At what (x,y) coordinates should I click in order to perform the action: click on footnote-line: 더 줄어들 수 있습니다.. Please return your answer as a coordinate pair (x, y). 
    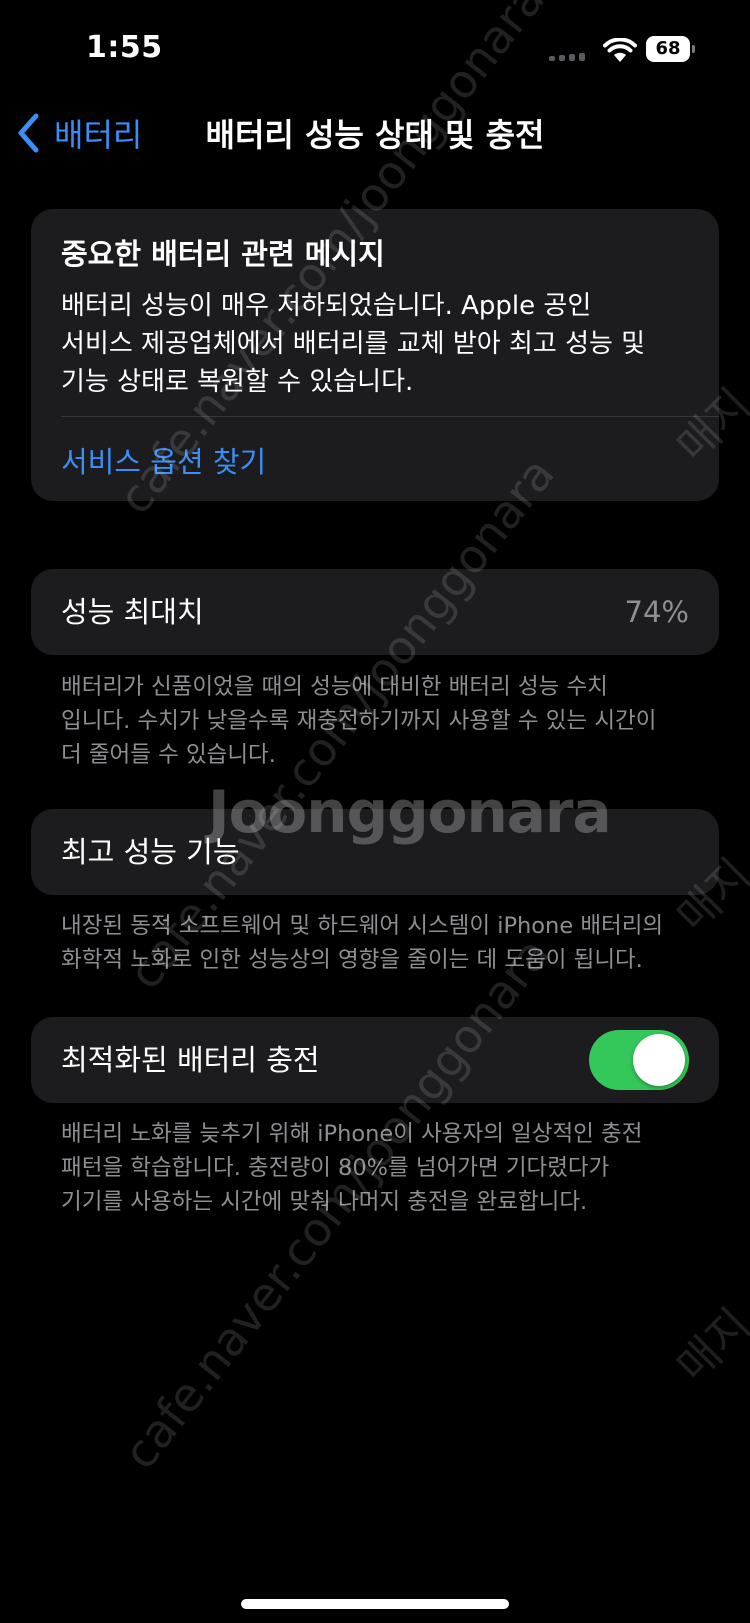
    Looking at the image, I should click on (168, 755).